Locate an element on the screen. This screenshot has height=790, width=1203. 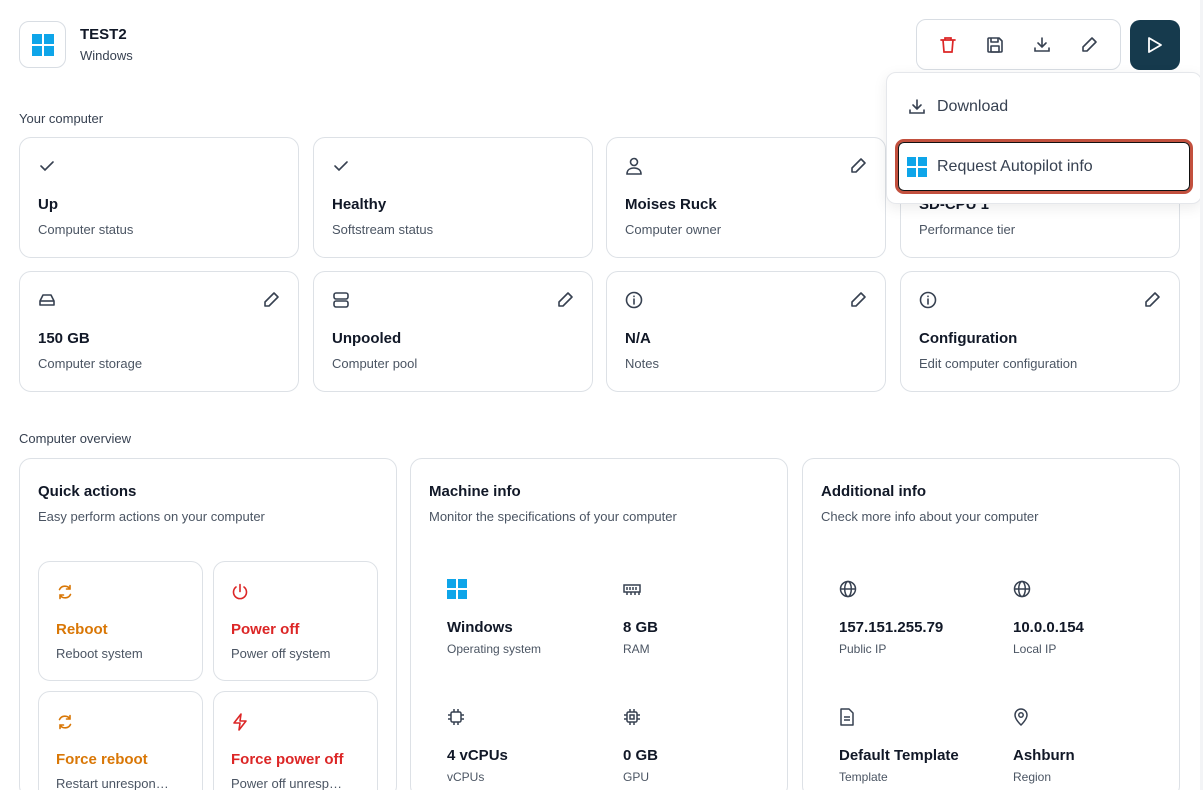
info-value: Ashburn is located at coordinates (1044, 755).